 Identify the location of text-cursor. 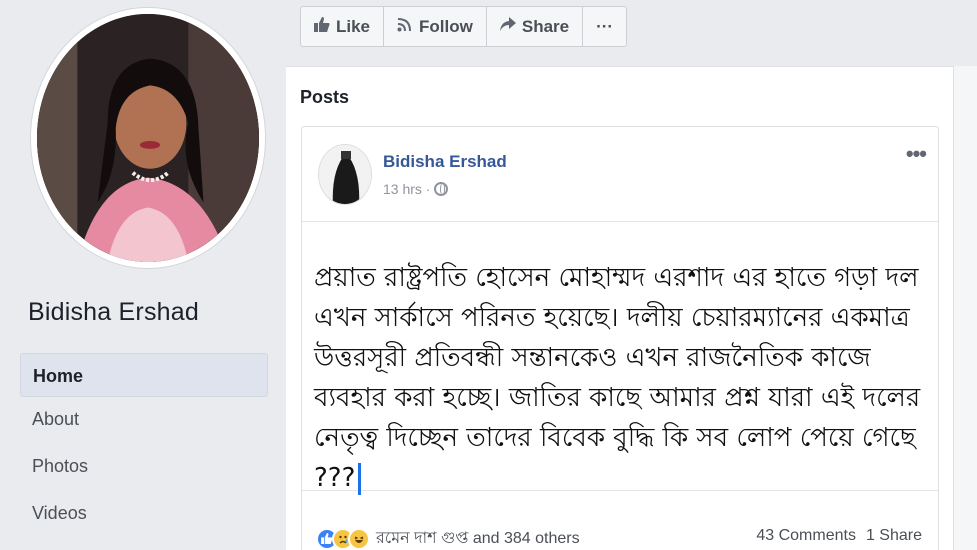
(360, 478).